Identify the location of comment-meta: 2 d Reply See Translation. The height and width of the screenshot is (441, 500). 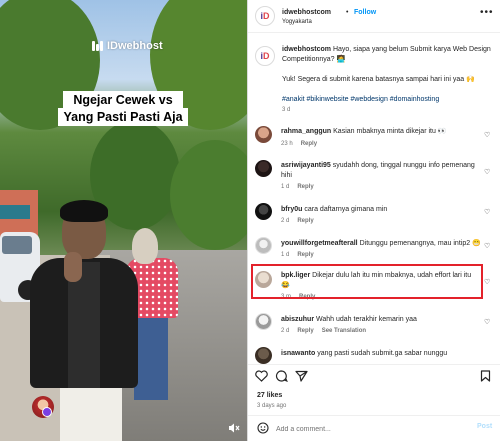
(323, 331).